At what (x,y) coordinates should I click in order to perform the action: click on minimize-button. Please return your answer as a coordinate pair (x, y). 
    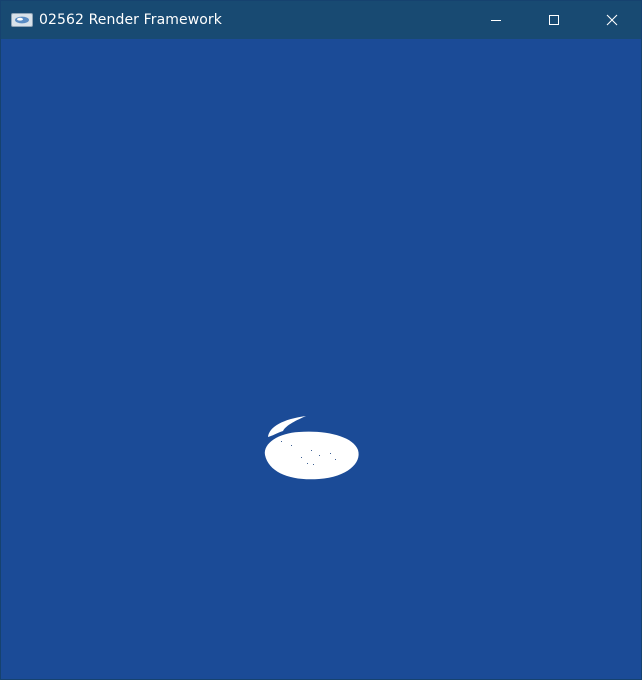
    Looking at the image, I should click on (496, 20).